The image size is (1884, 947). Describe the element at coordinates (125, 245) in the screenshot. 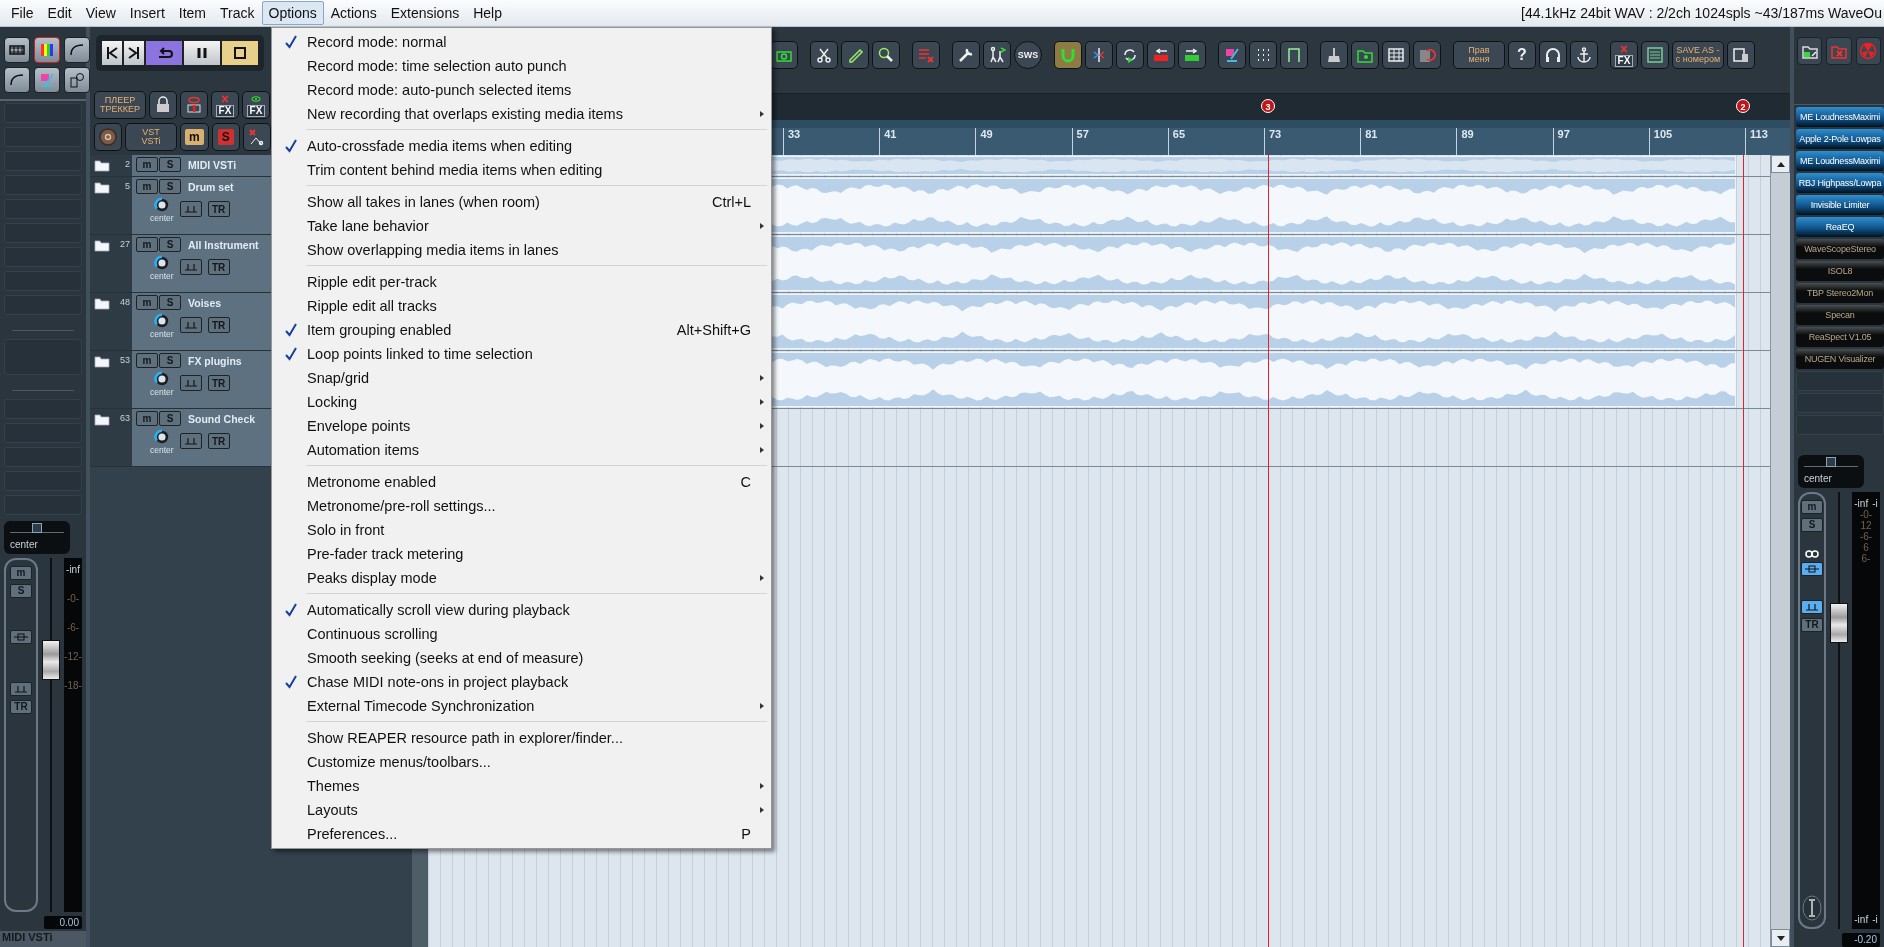

I see `track-number: 27` at that location.